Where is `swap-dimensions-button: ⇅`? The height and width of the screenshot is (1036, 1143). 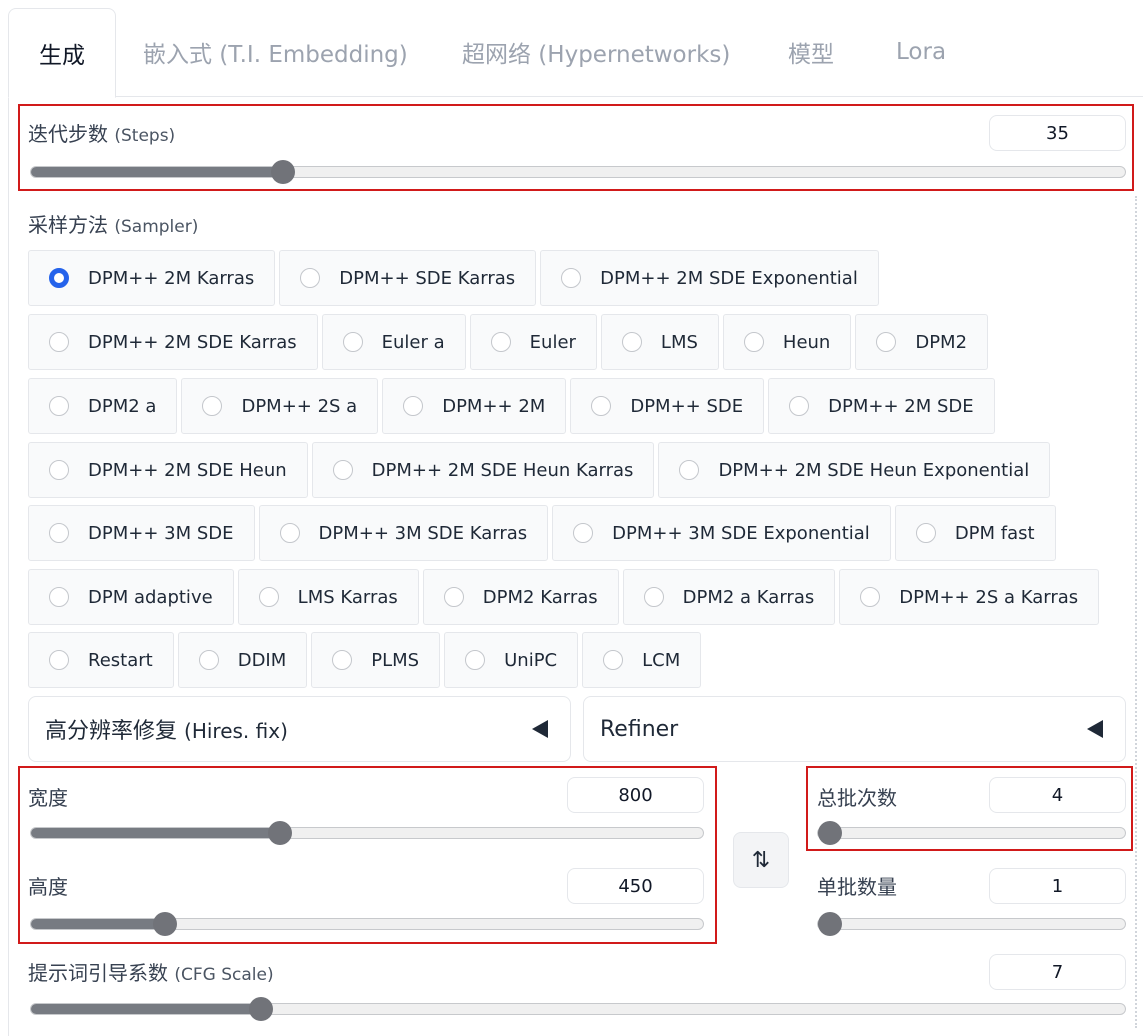
swap-dimensions-button: ⇅ is located at coordinates (761, 860).